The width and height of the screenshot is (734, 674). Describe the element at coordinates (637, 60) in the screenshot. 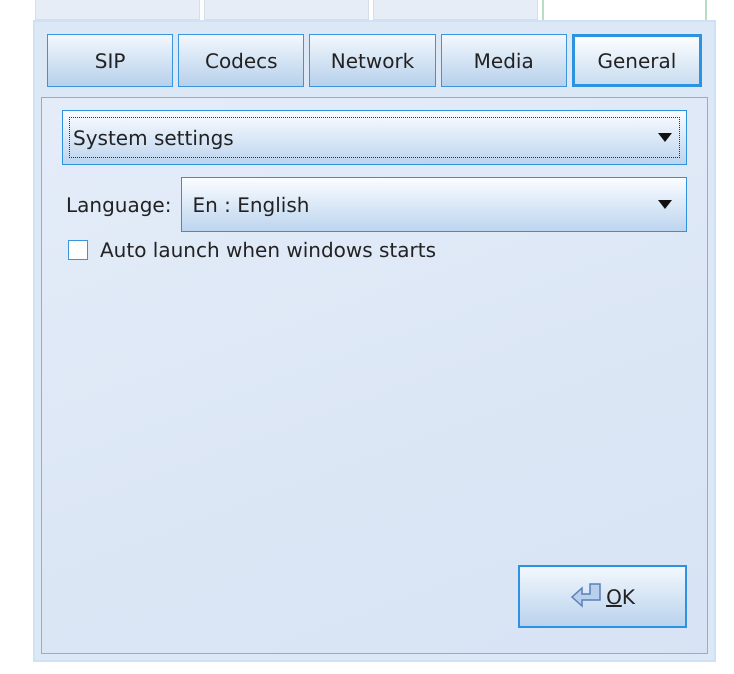

I see `tab: General` at that location.